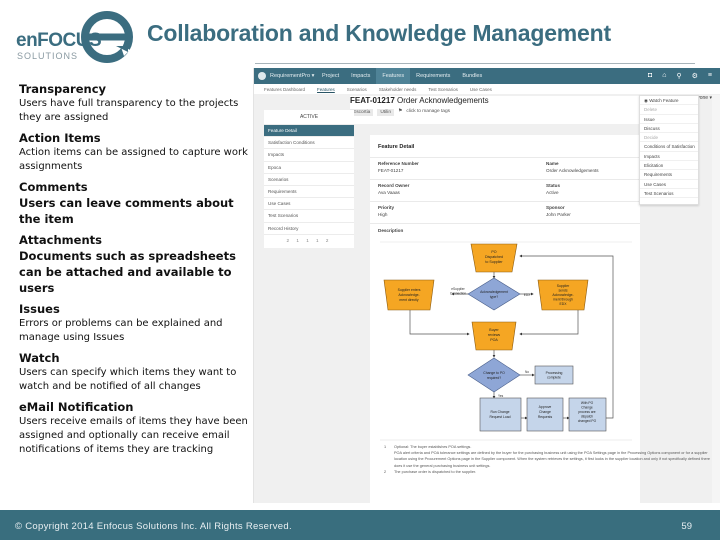 This screenshot has height=540, width=720. What do you see at coordinates (527, 295) in the screenshot?
I see `flow-label-edx: EDX` at bounding box center [527, 295].